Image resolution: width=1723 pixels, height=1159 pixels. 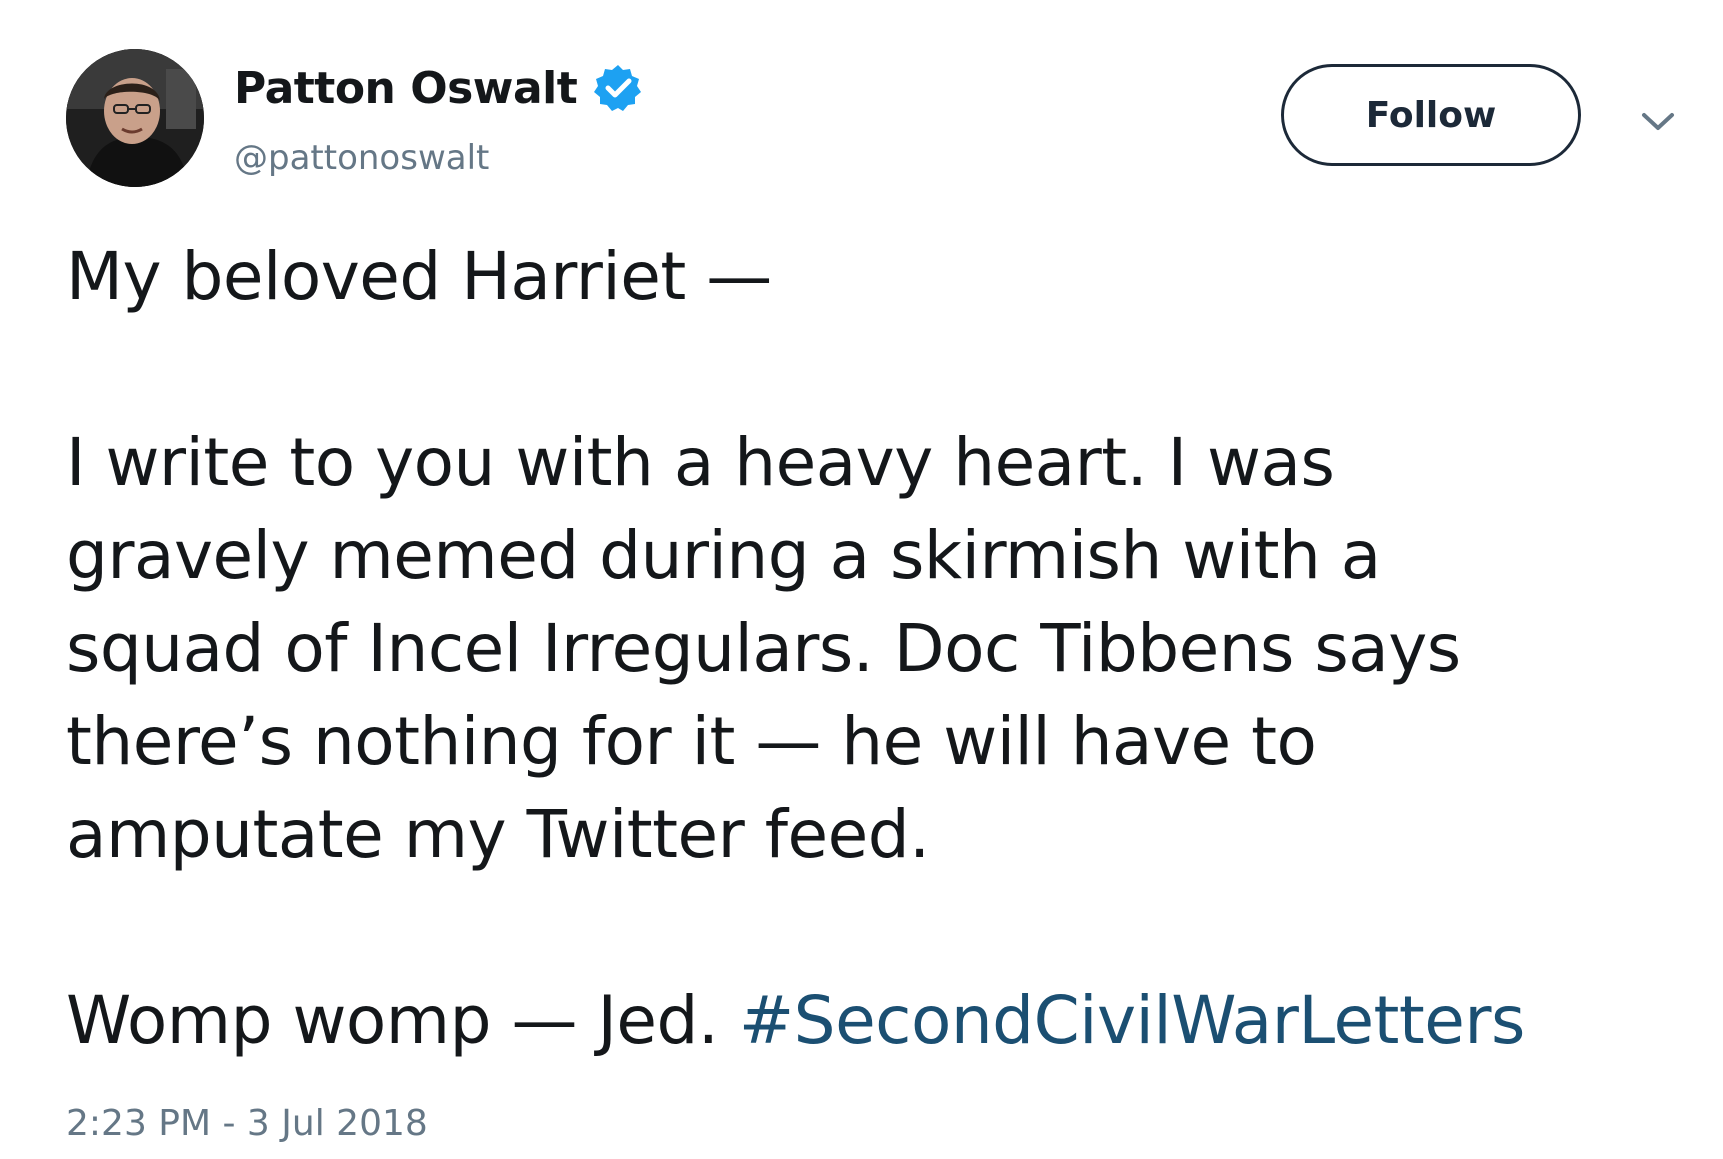 I want to click on tweet-paragraph-signoff: Womp womp — Jed. #SecondCivilWarLetters, so click(x=876, y=1020).